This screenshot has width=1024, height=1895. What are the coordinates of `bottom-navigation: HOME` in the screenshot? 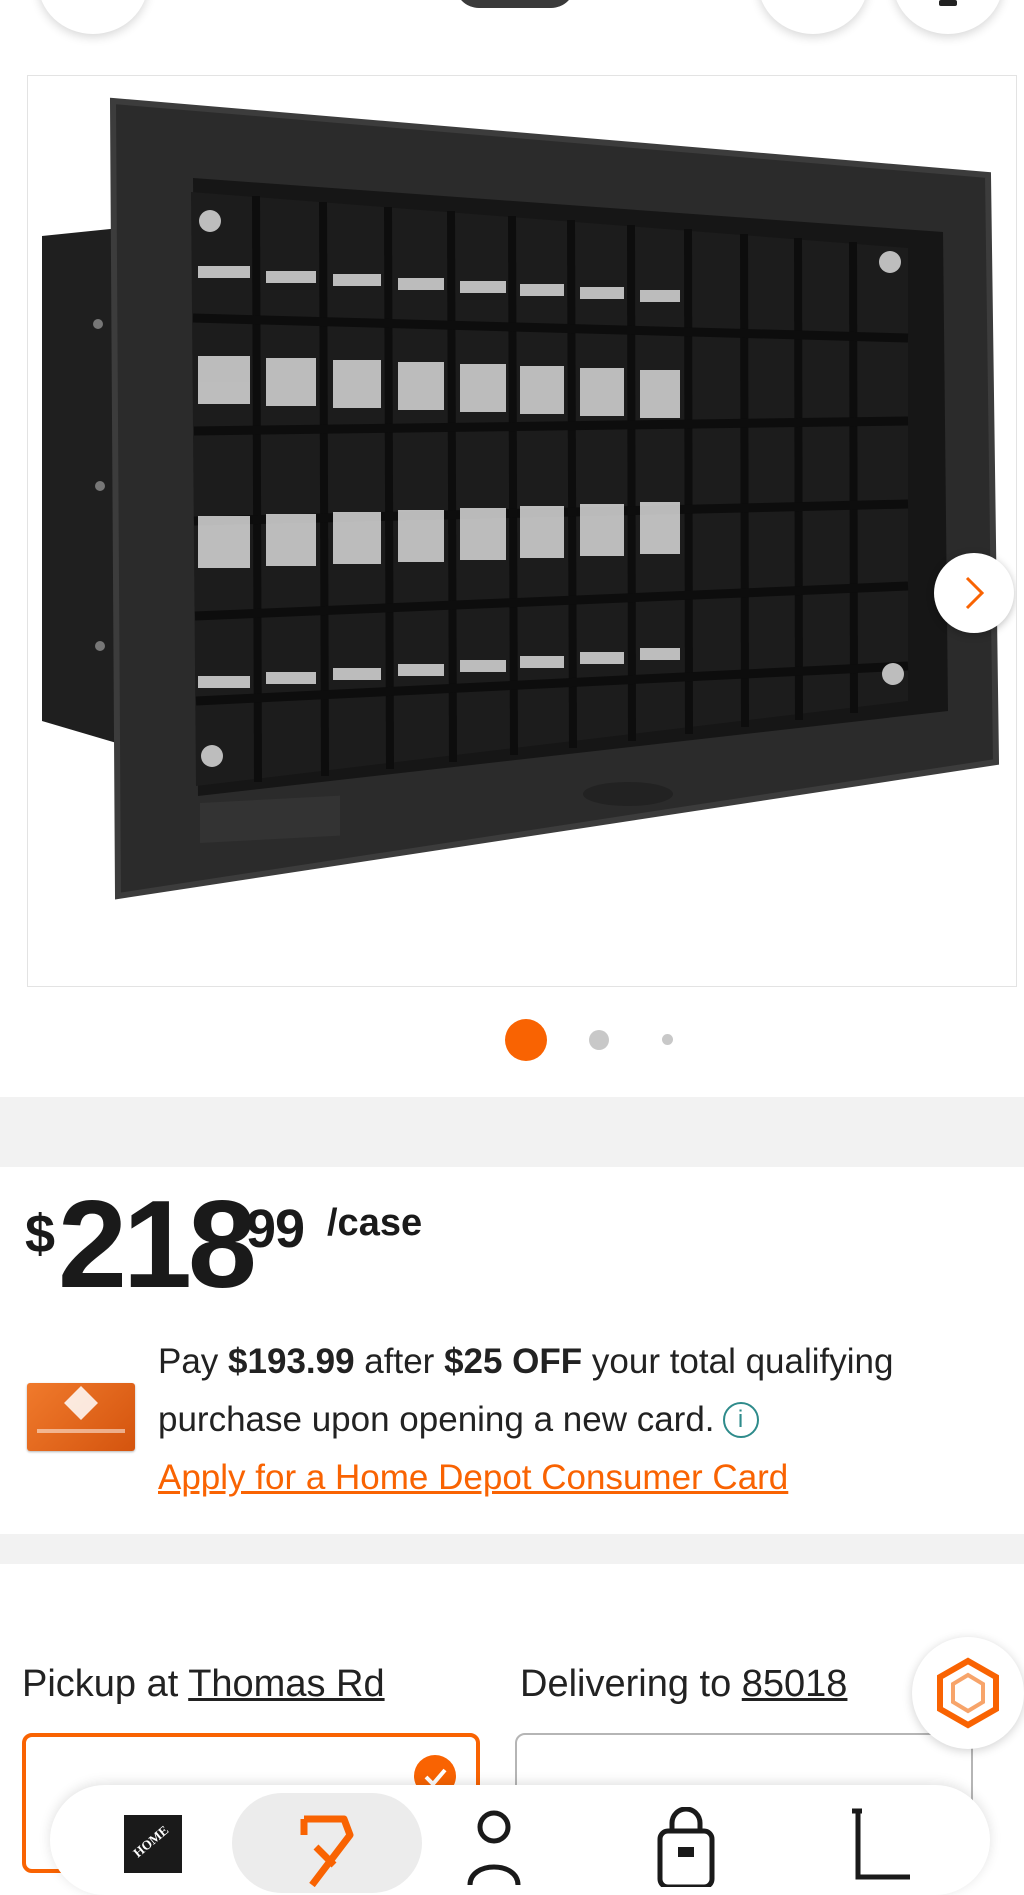 It's located at (520, 1840).